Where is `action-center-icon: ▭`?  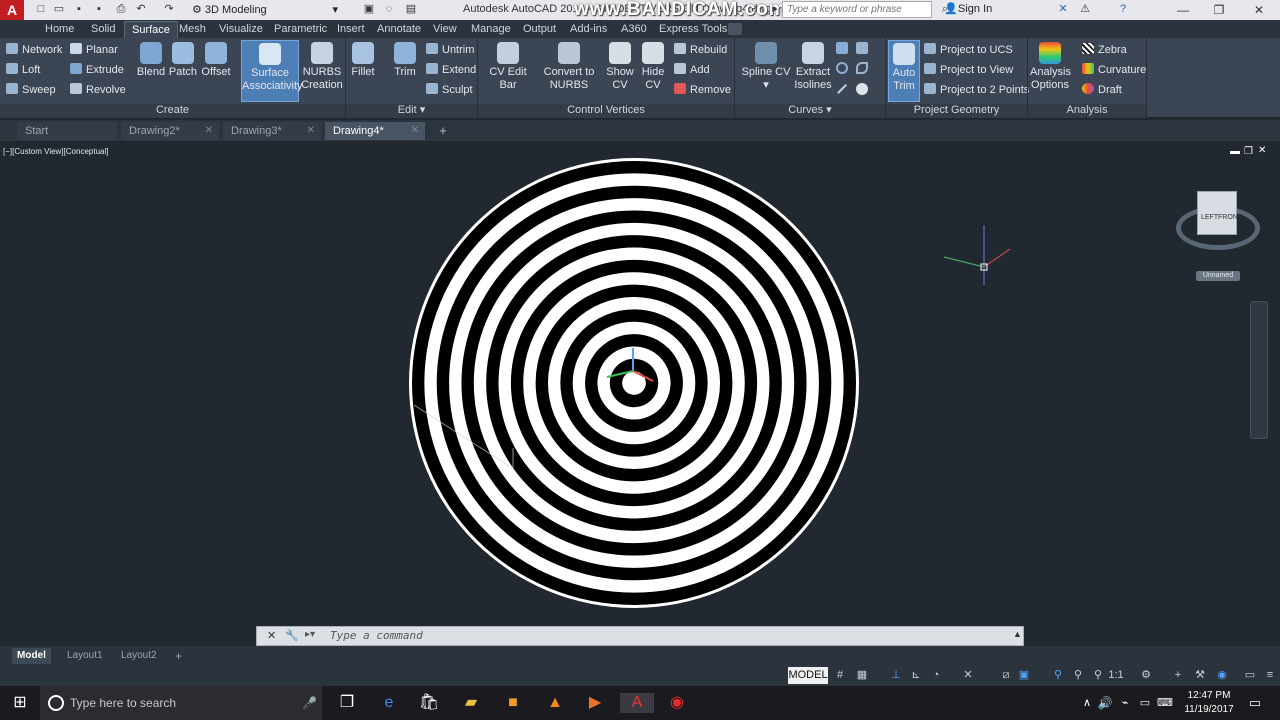
action-center-icon: ▭ is located at coordinates (1255, 703).